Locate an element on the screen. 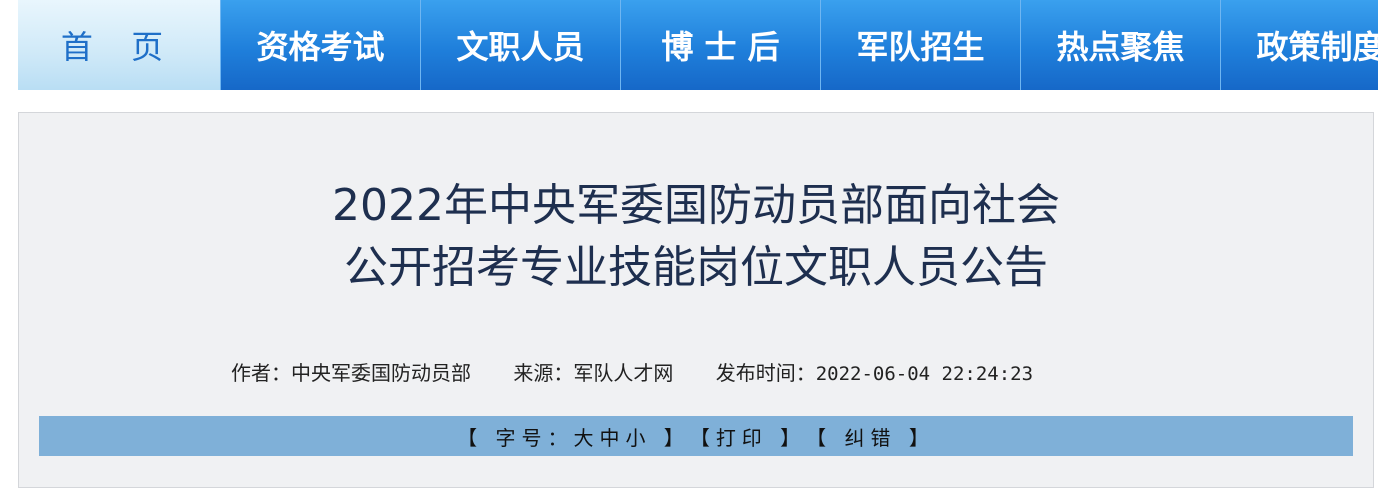 The width and height of the screenshot is (1378, 488). nav-civilian-staff: 文职人员 is located at coordinates (520, 45).